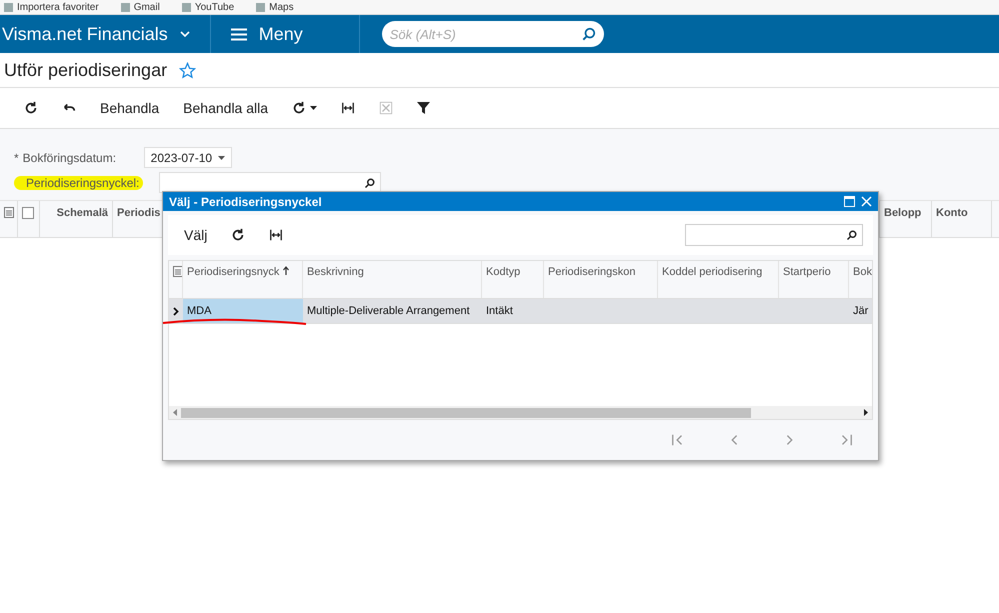 This screenshot has width=999, height=613. I want to click on field-label: Bokföringsdatum:, so click(70, 157).